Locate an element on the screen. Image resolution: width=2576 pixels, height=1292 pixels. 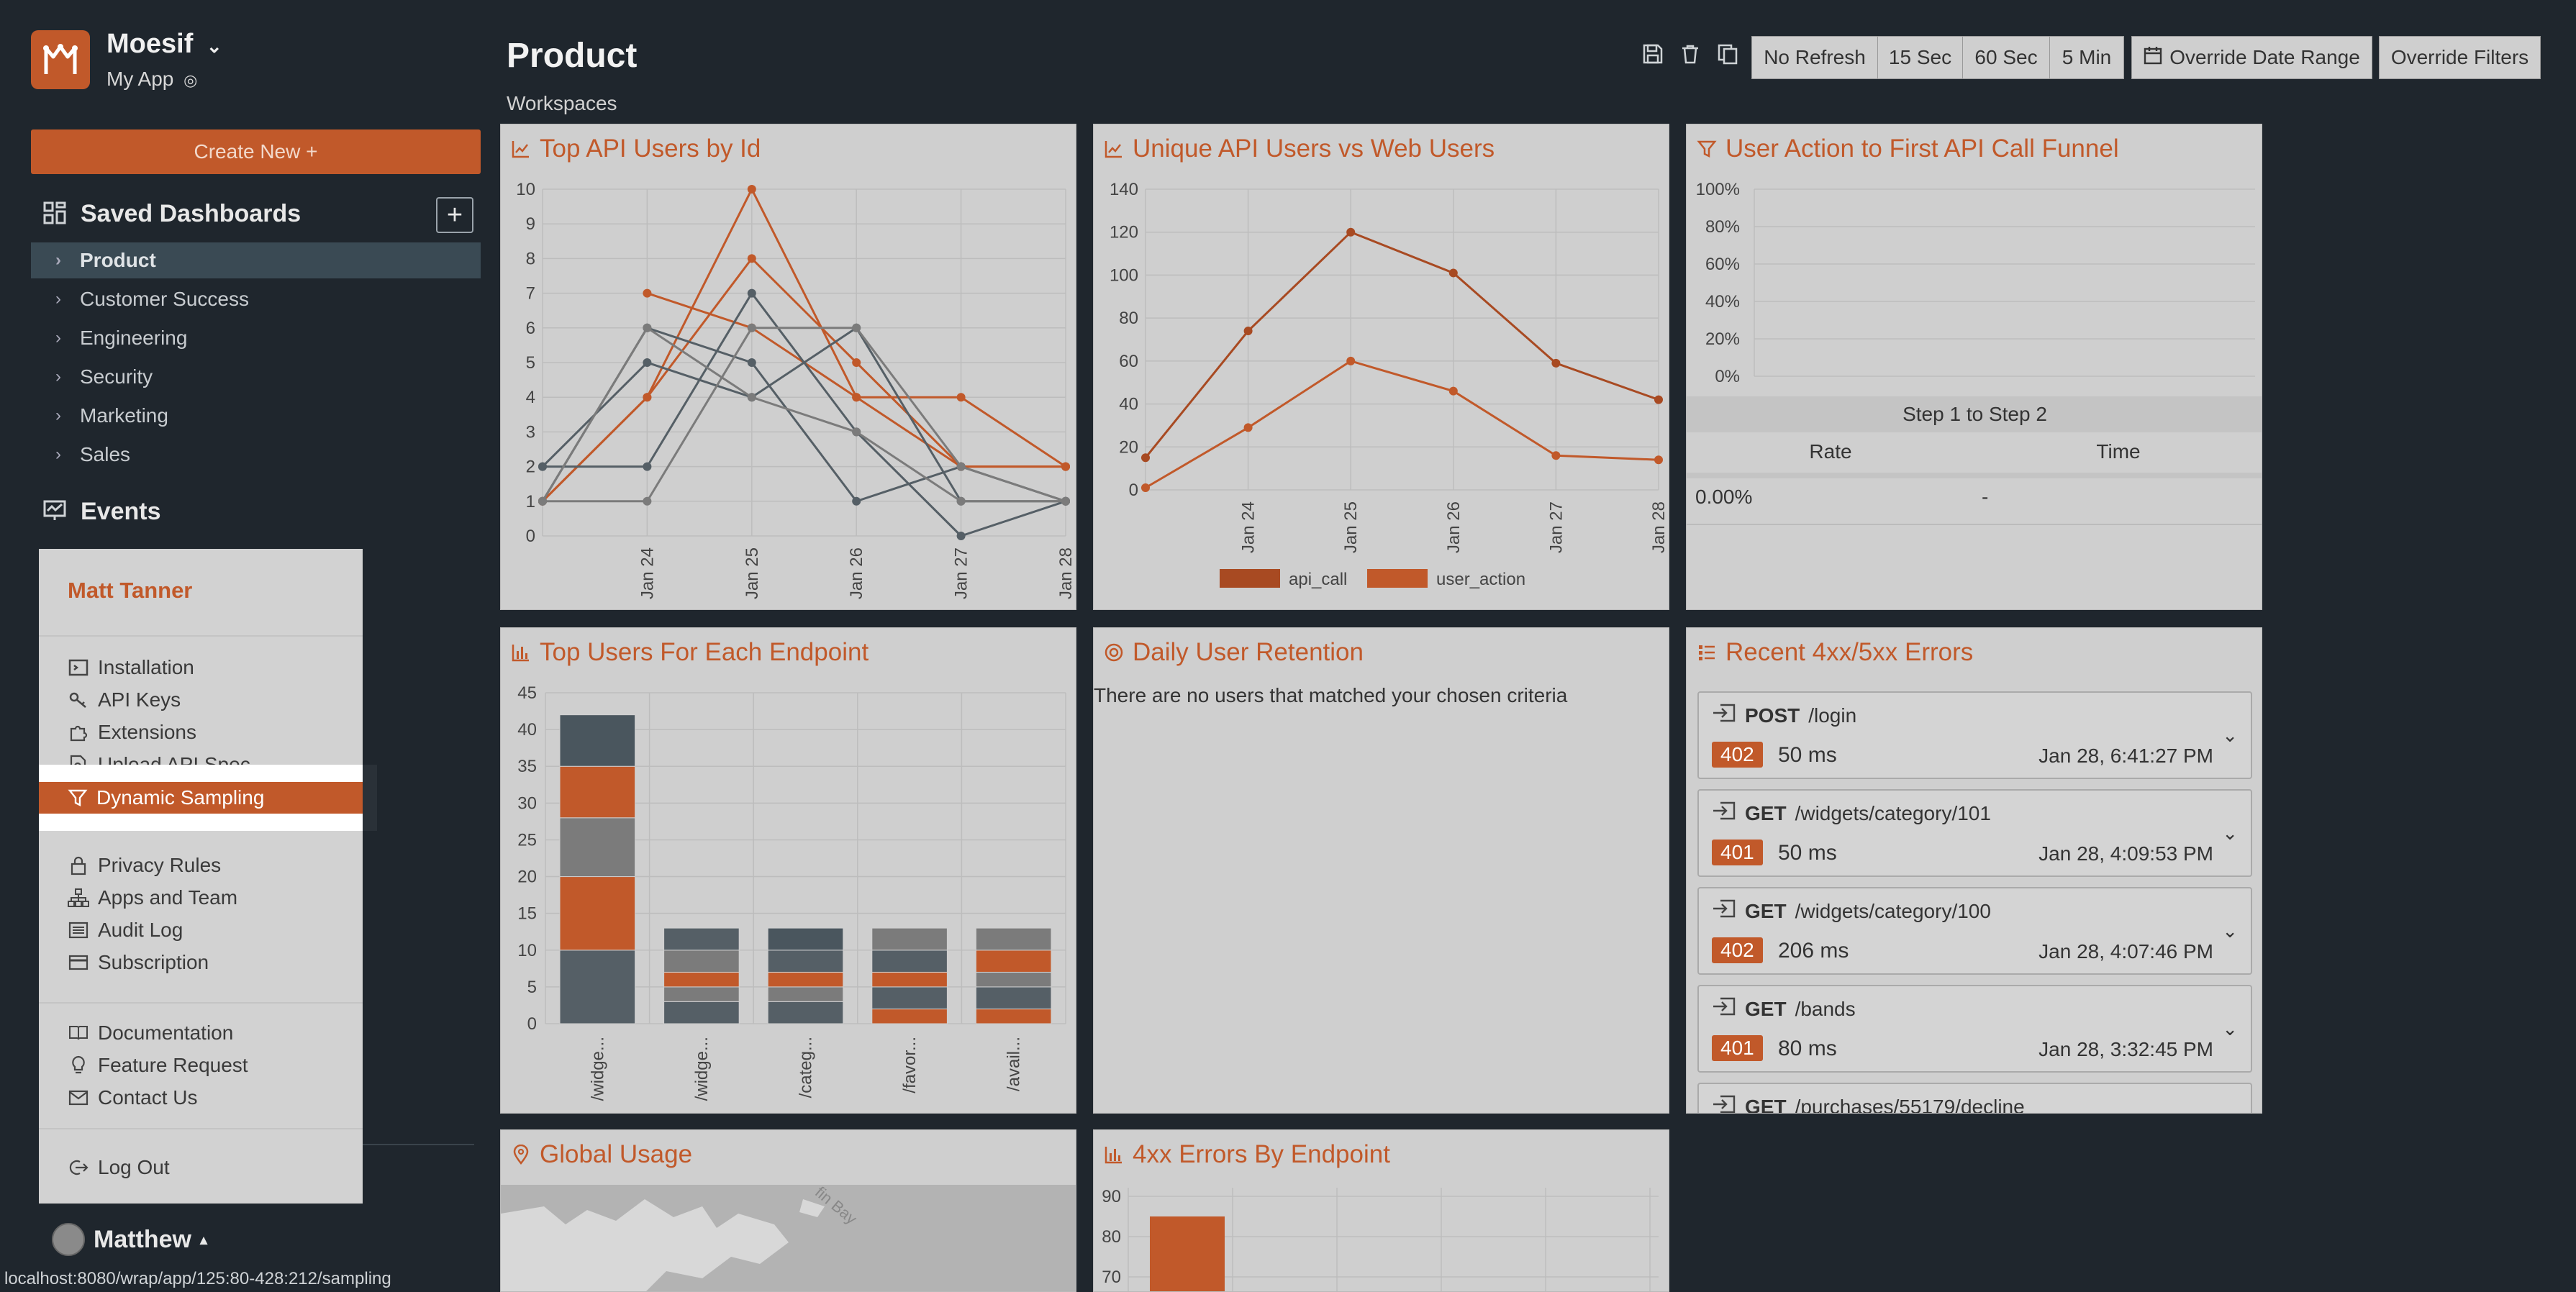
app-name: My App is located at coordinates (140, 79).